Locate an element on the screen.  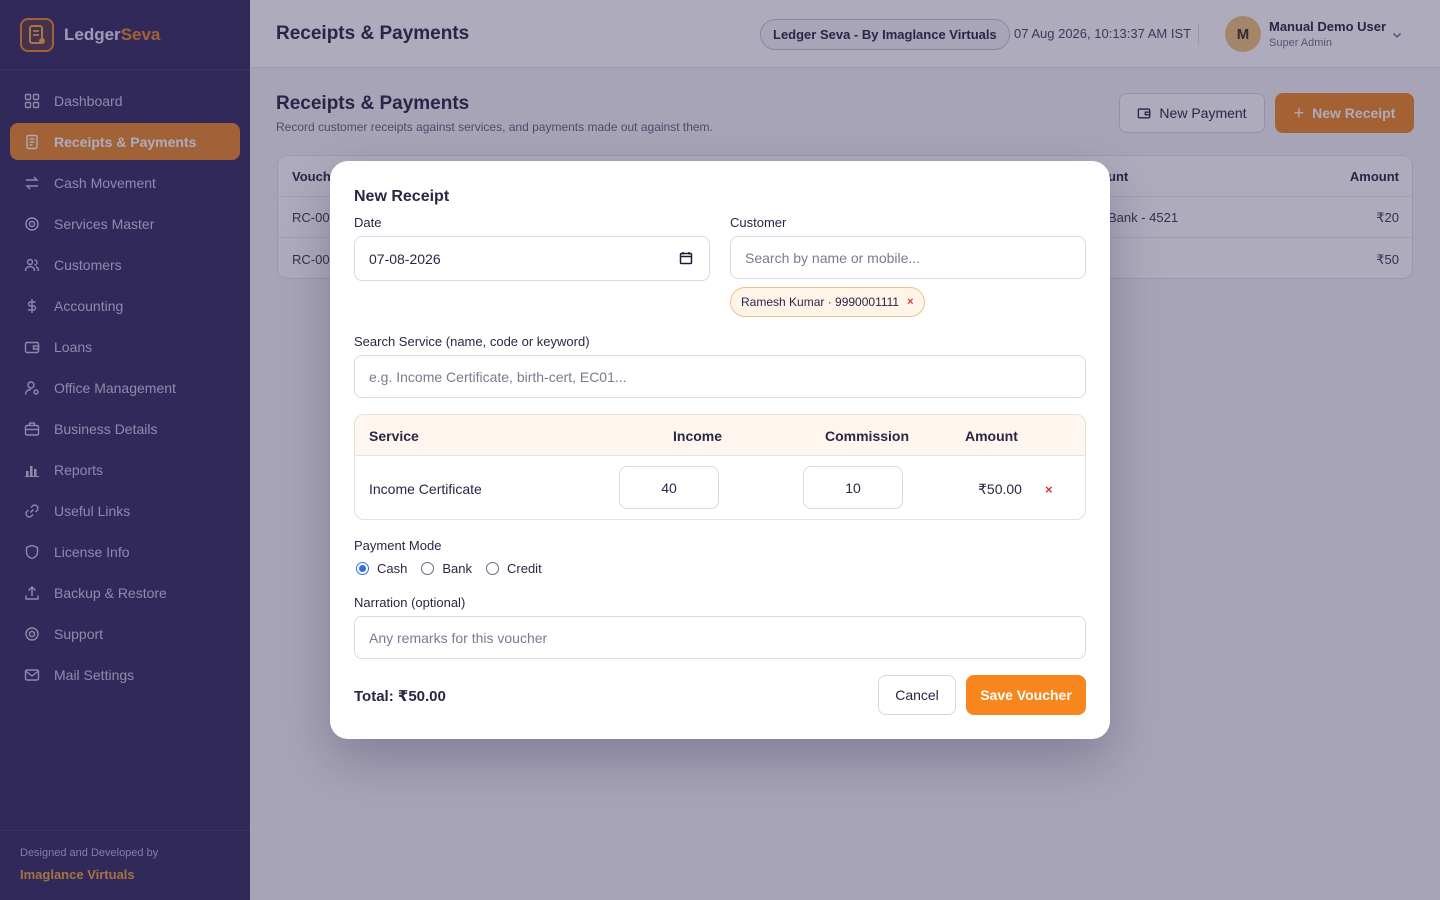
narration-label: Narration (optional) is located at coordinates (410, 602).